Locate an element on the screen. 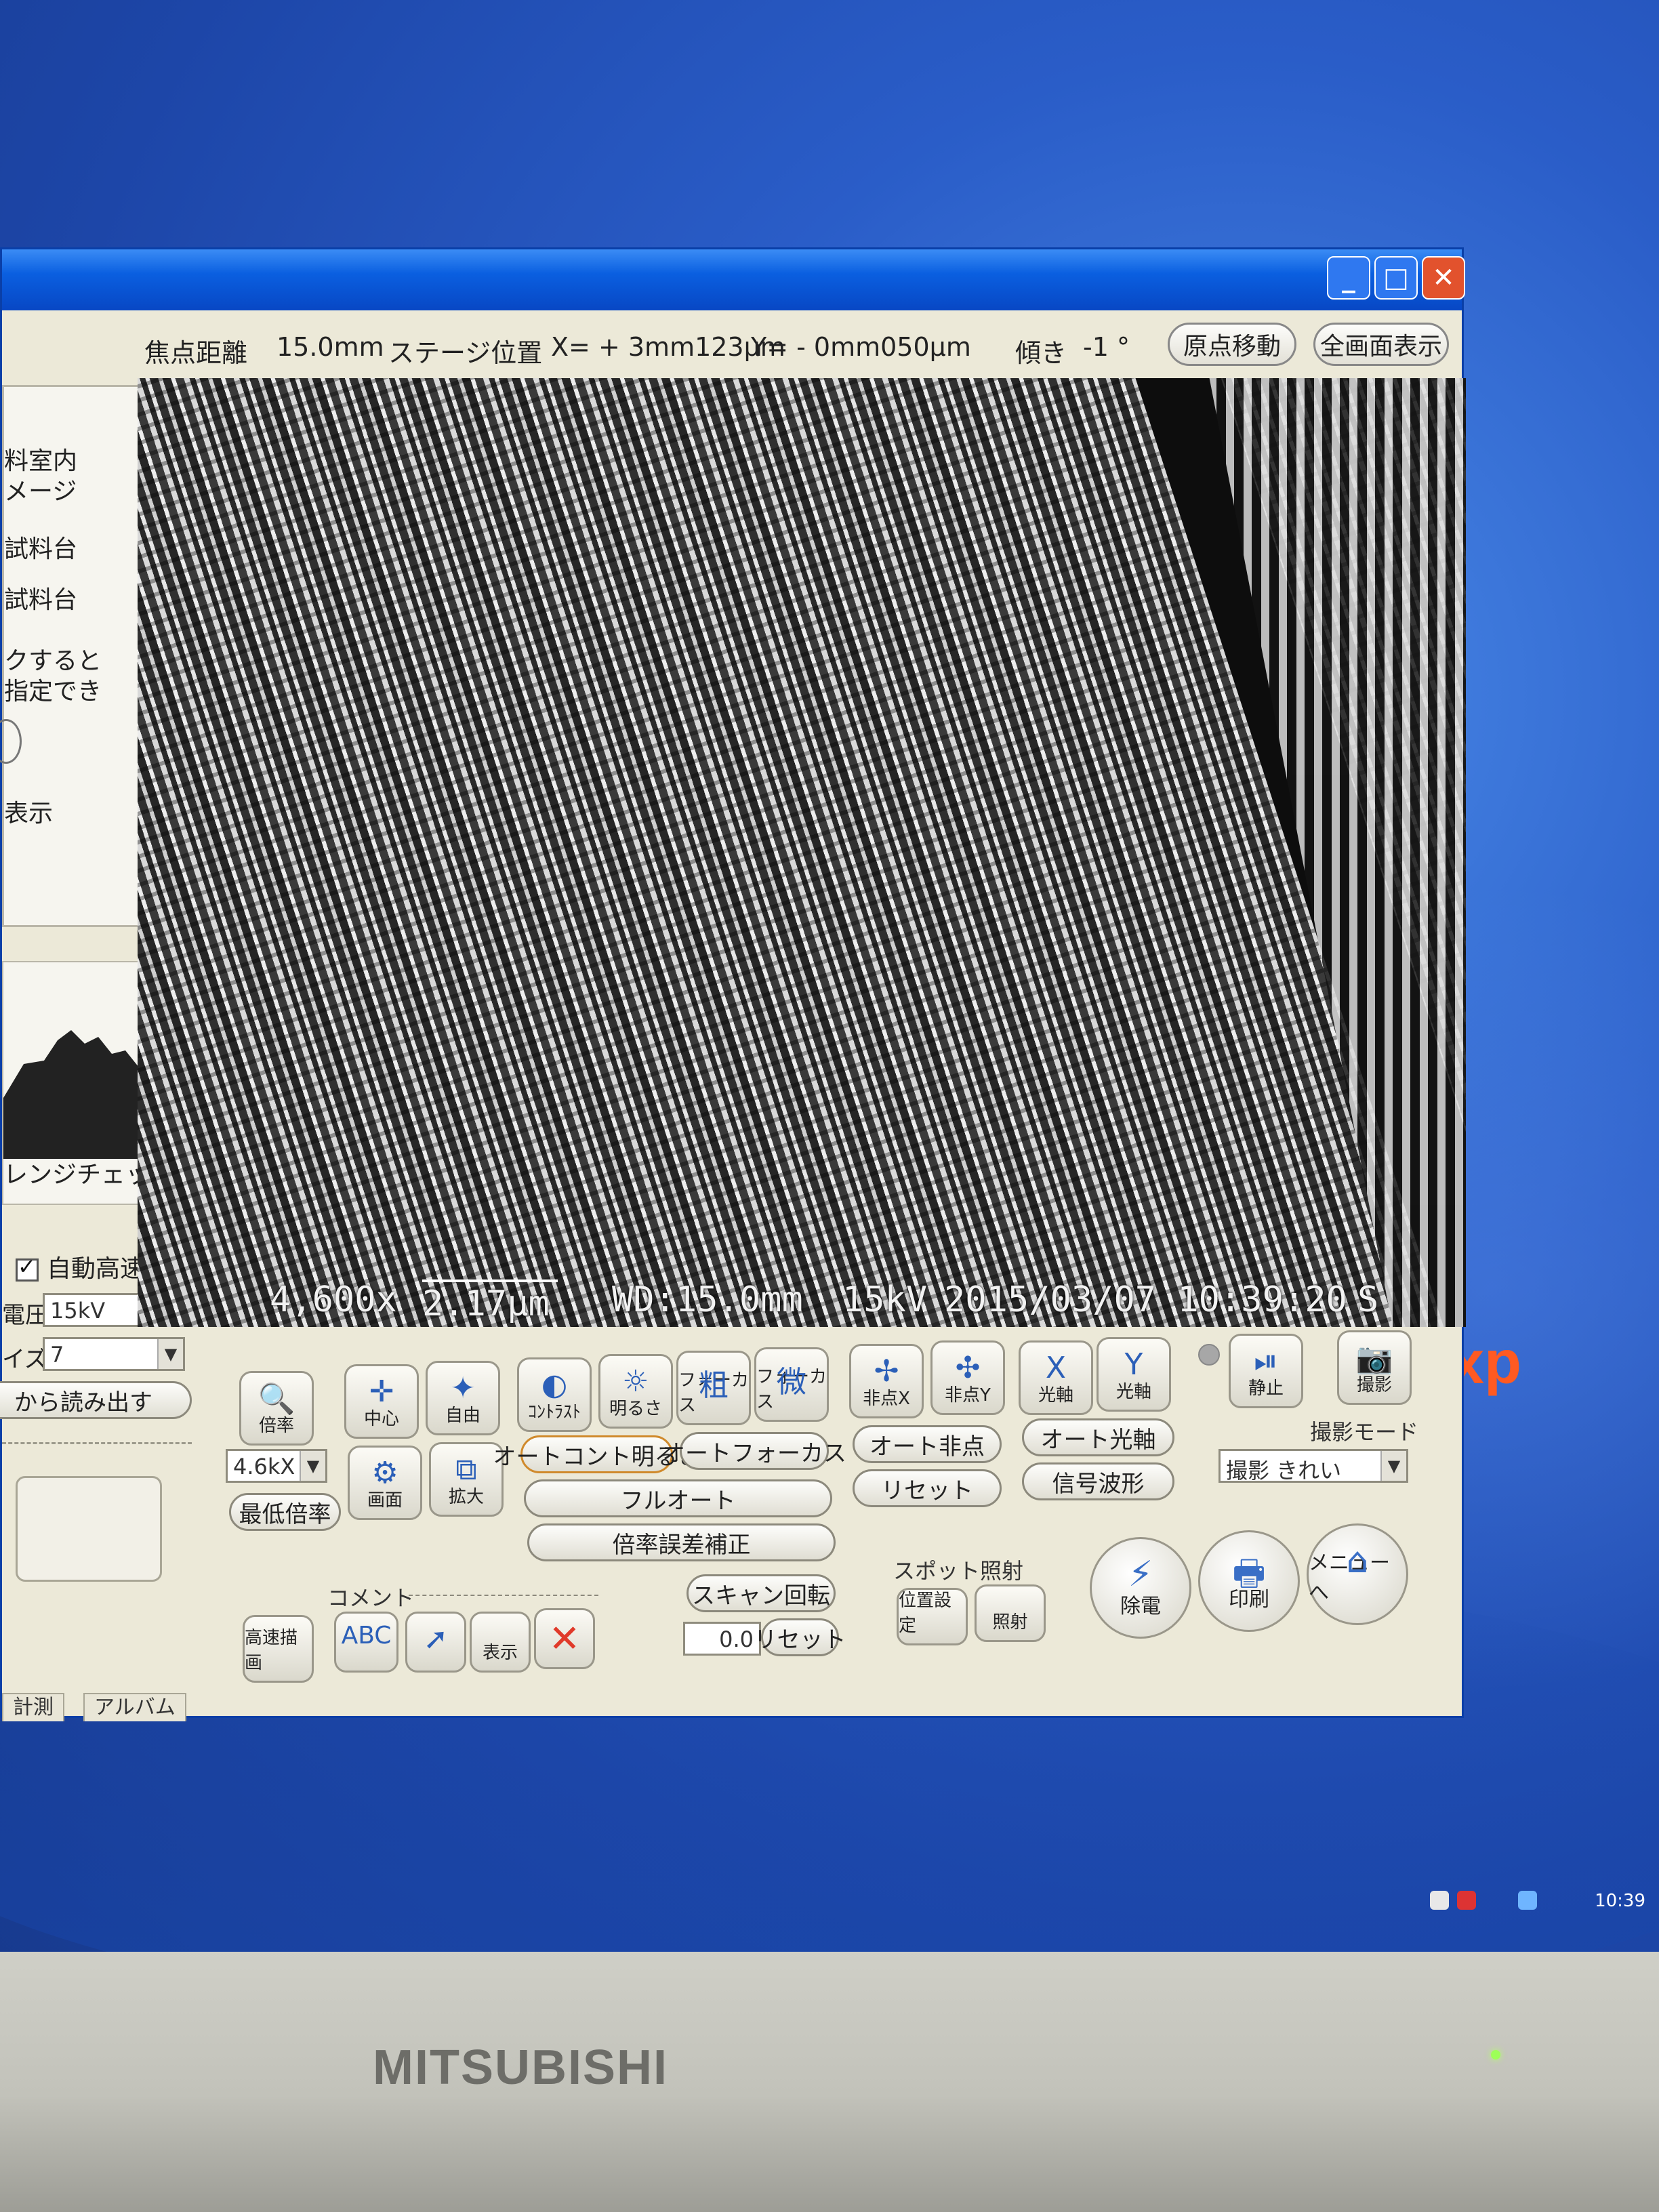  title-bar: _ □ ✕ is located at coordinates (734, 279).